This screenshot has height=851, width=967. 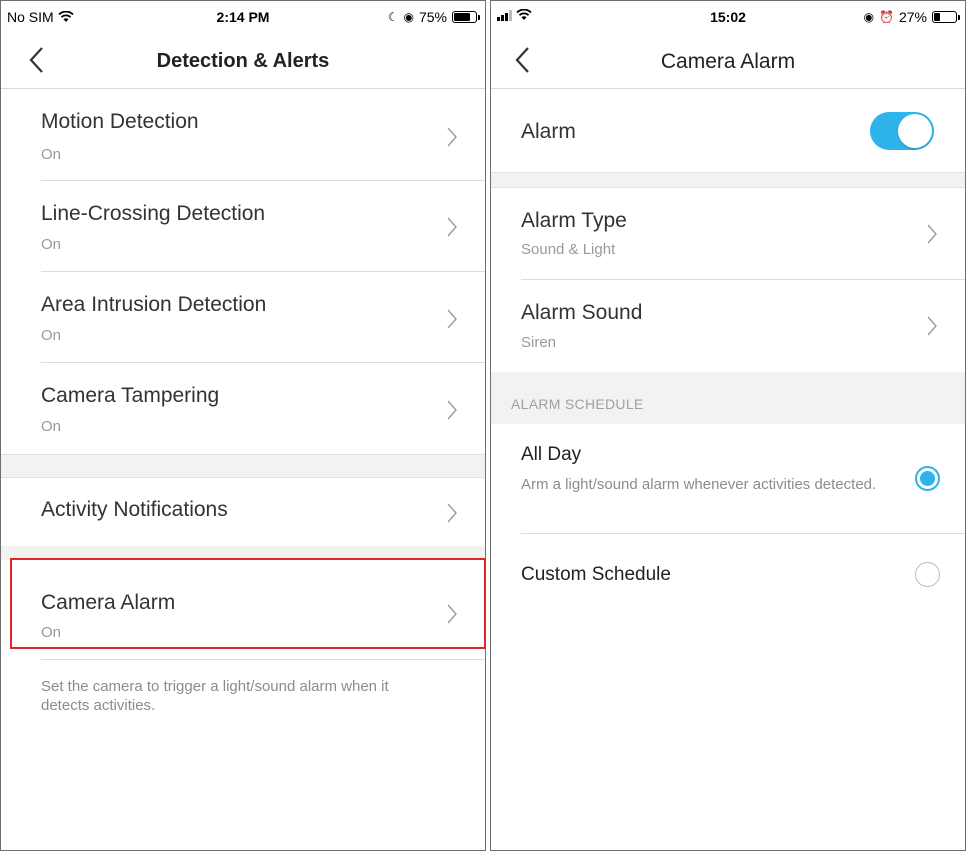 What do you see at coordinates (728, 16) in the screenshot?
I see `status-bar: 15:02 ◉ ⏰ 27%` at bounding box center [728, 16].